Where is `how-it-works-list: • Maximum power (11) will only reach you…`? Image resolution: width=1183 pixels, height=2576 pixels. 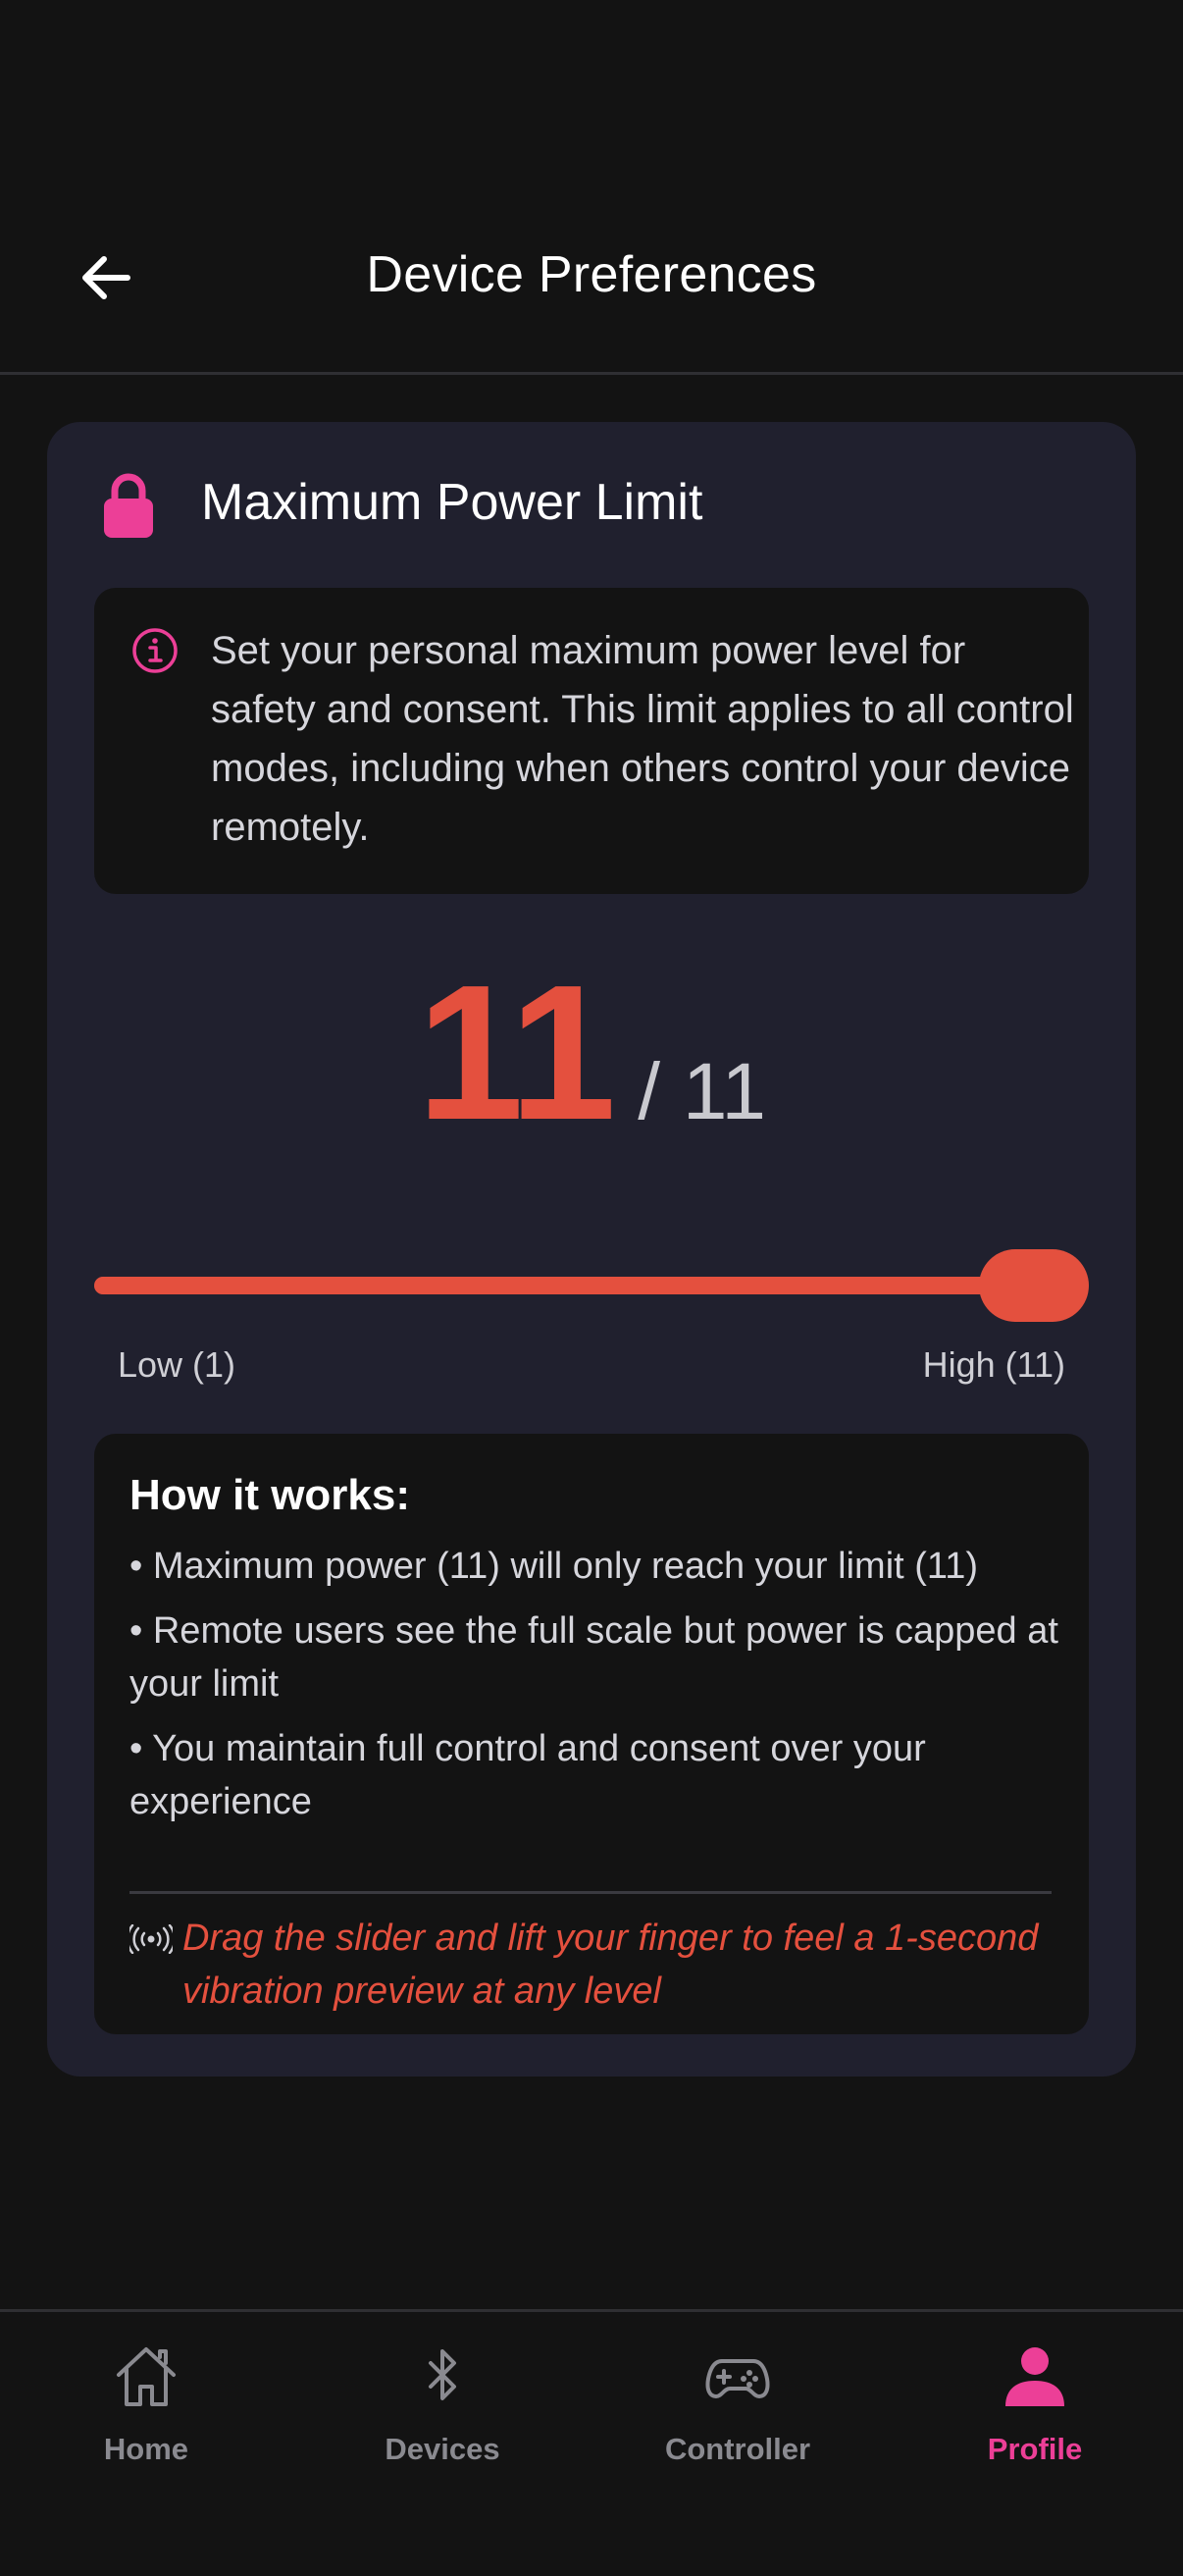 how-it-works-list: • Maximum power (11) will only reach you… is located at coordinates (595, 1690).